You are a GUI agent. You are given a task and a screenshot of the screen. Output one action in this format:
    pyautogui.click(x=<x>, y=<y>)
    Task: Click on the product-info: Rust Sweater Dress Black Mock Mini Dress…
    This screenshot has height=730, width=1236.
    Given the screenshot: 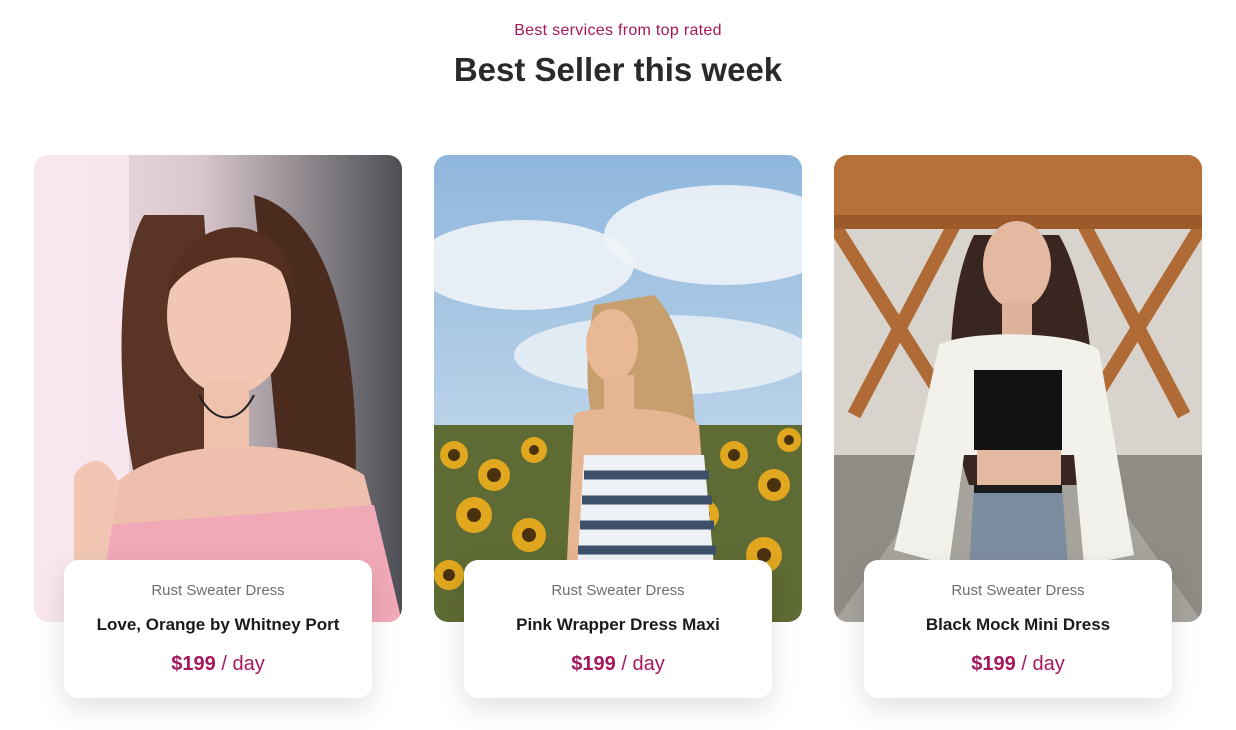 What is the action you would take?
    pyautogui.click(x=1018, y=629)
    